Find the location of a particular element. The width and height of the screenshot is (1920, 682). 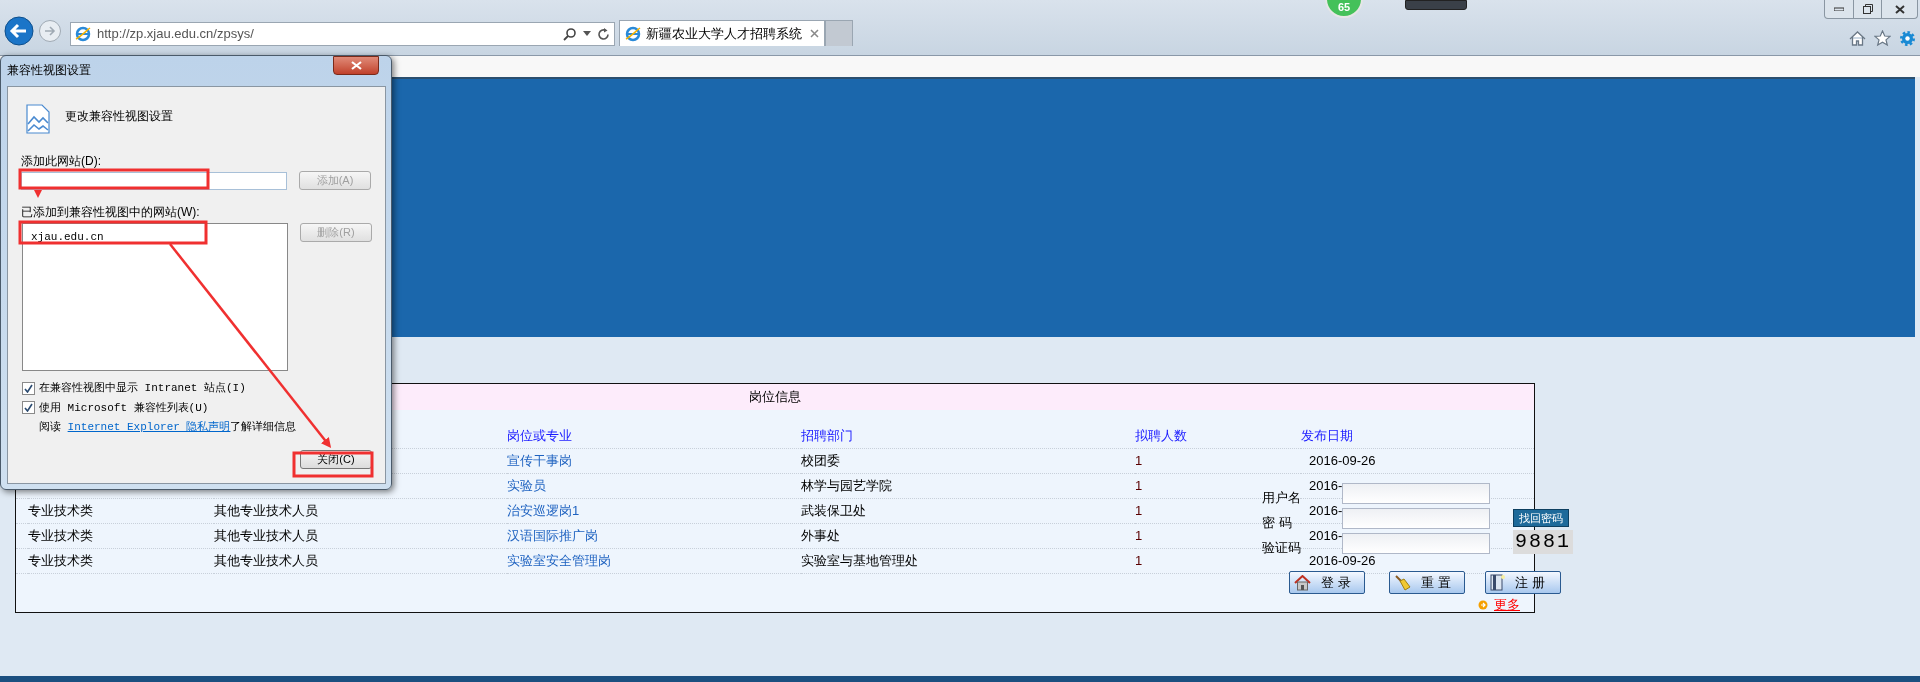

column-header: 发布日期 is located at coordinates (1327, 436).